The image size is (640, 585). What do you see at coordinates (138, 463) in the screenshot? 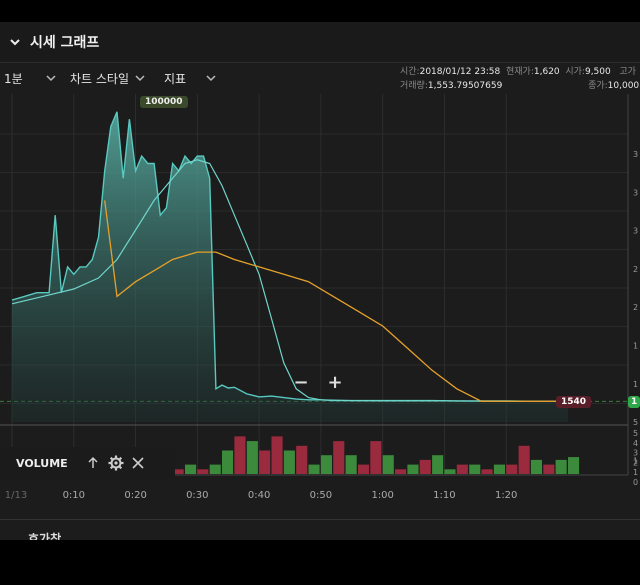
I see `close-icon` at bounding box center [138, 463].